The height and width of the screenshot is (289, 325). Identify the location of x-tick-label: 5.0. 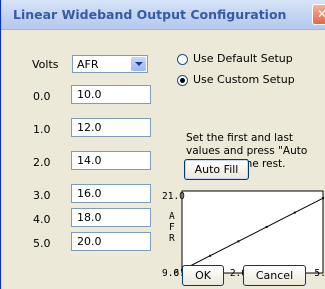
(319, 273).